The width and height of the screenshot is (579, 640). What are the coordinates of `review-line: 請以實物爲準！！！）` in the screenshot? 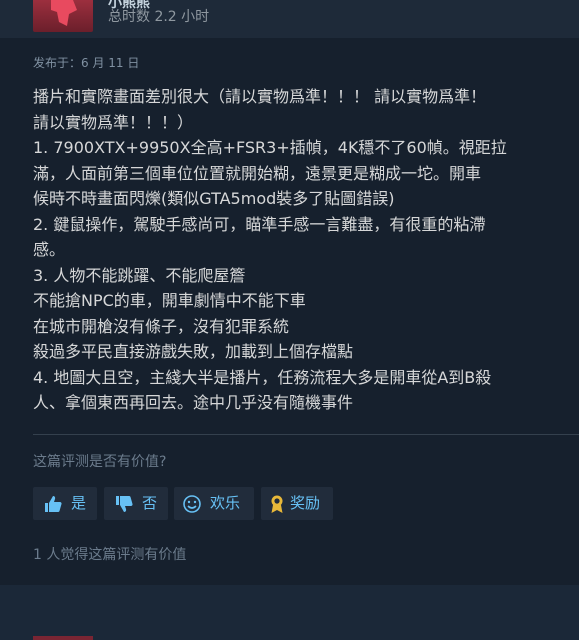 It's located at (113, 122).